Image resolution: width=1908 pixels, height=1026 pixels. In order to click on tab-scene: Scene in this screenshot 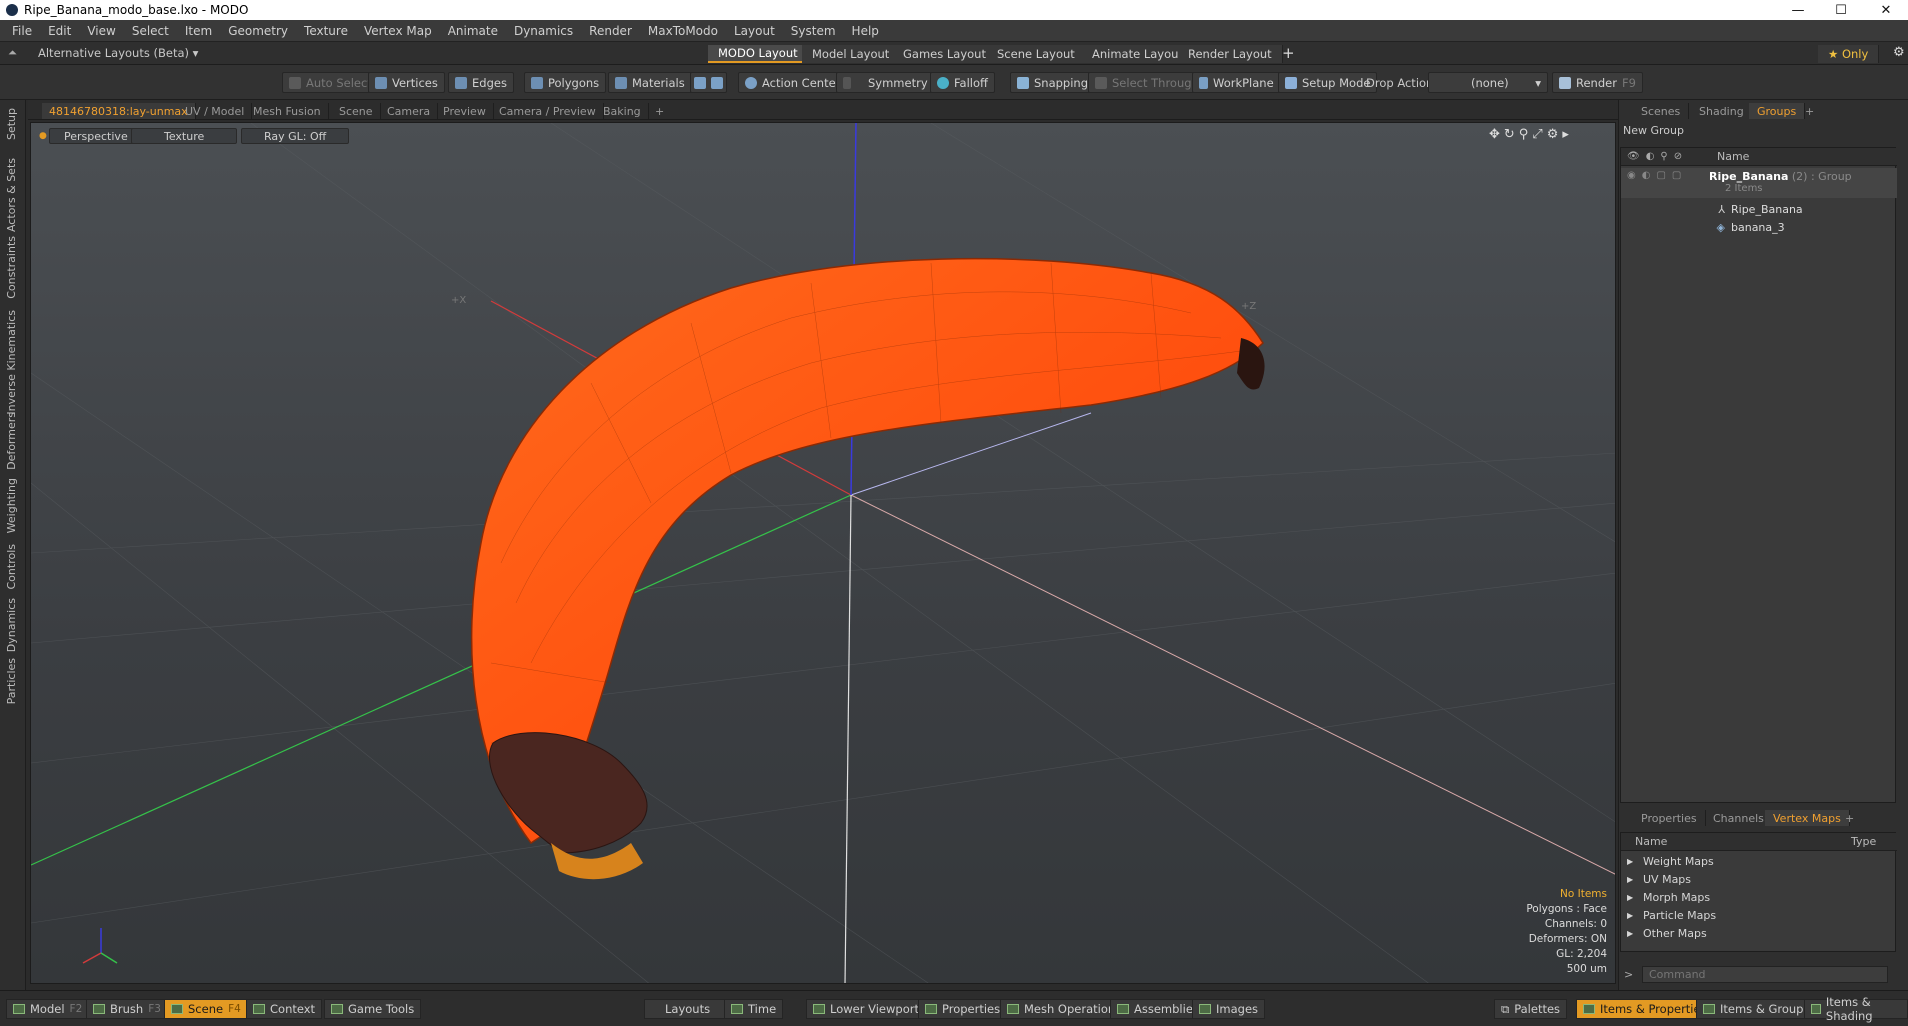, I will do `click(356, 111)`.